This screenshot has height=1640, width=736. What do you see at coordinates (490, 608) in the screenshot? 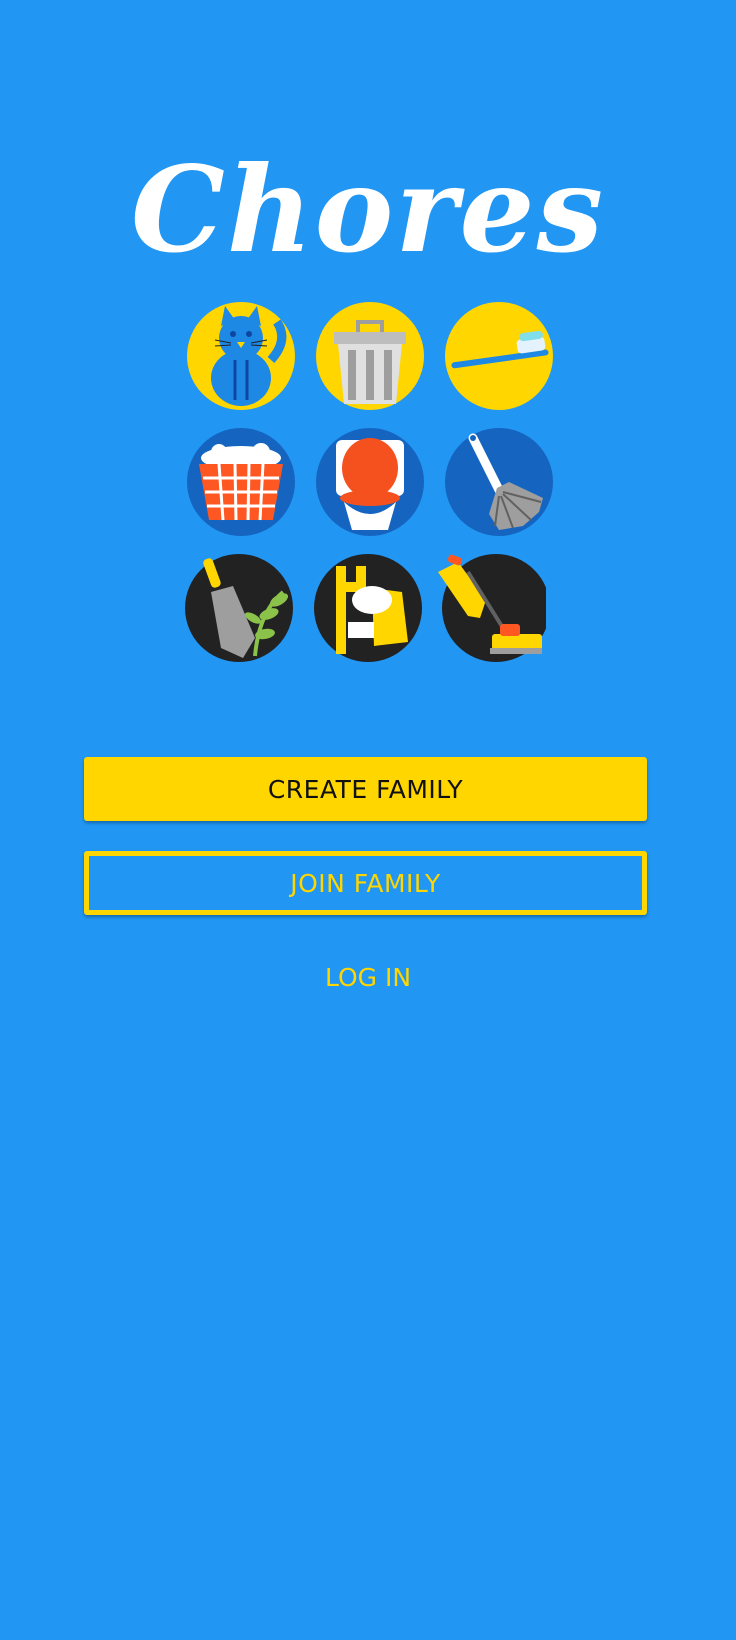
I see `vacuum-cleaner-icon` at bounding box center [490, 608].